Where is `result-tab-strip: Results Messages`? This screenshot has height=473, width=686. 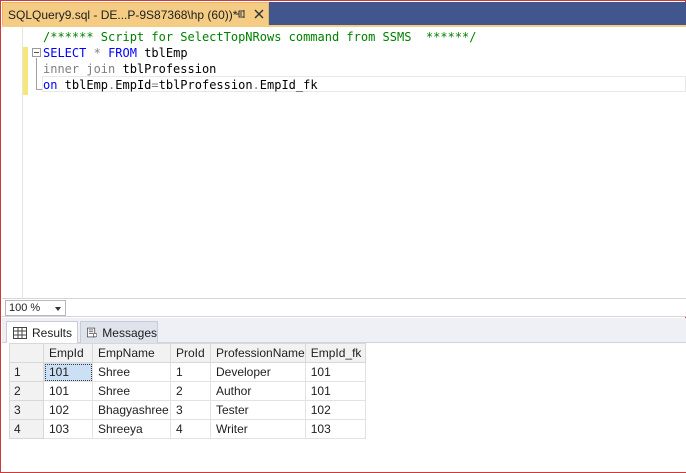 result-tab-strip: Results Messages is located at coordinates (344, 330).